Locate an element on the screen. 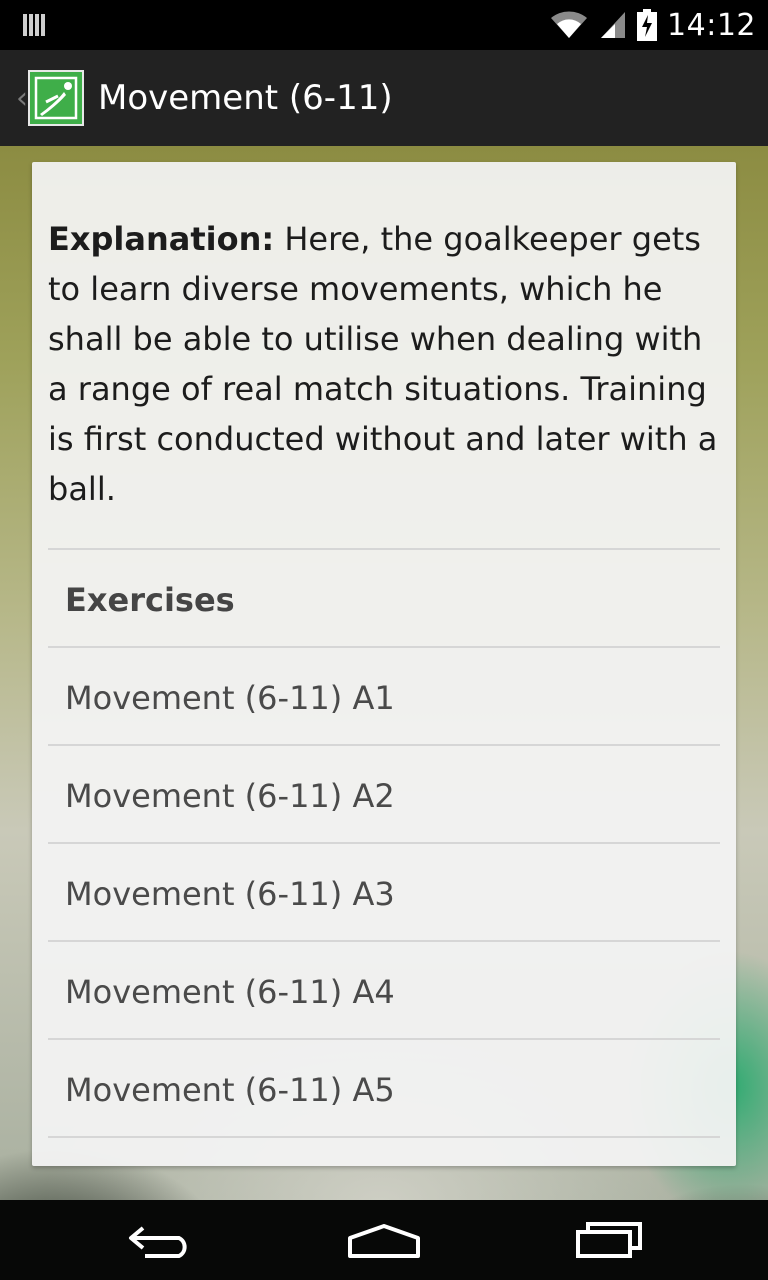 The width and height of the screenshot is (768, 1280). exercise-item-a3: Movement (6-11) A3 is located at coordinates (384, 894).